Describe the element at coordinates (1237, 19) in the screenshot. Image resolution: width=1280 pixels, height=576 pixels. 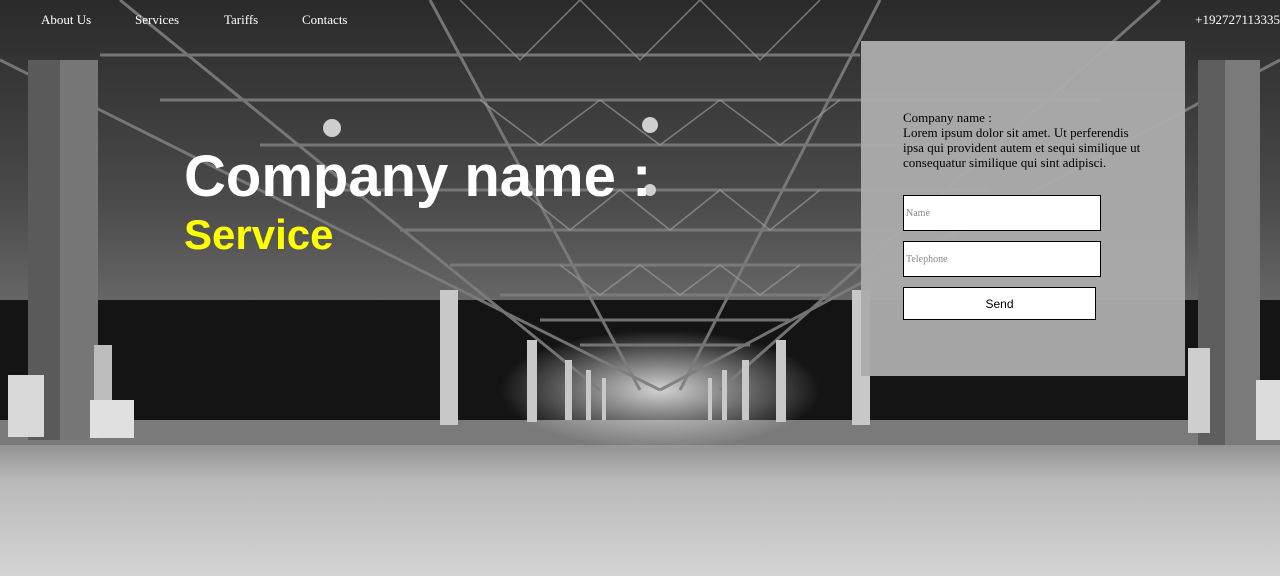
I see `phone-number: +192727113335` at that location.